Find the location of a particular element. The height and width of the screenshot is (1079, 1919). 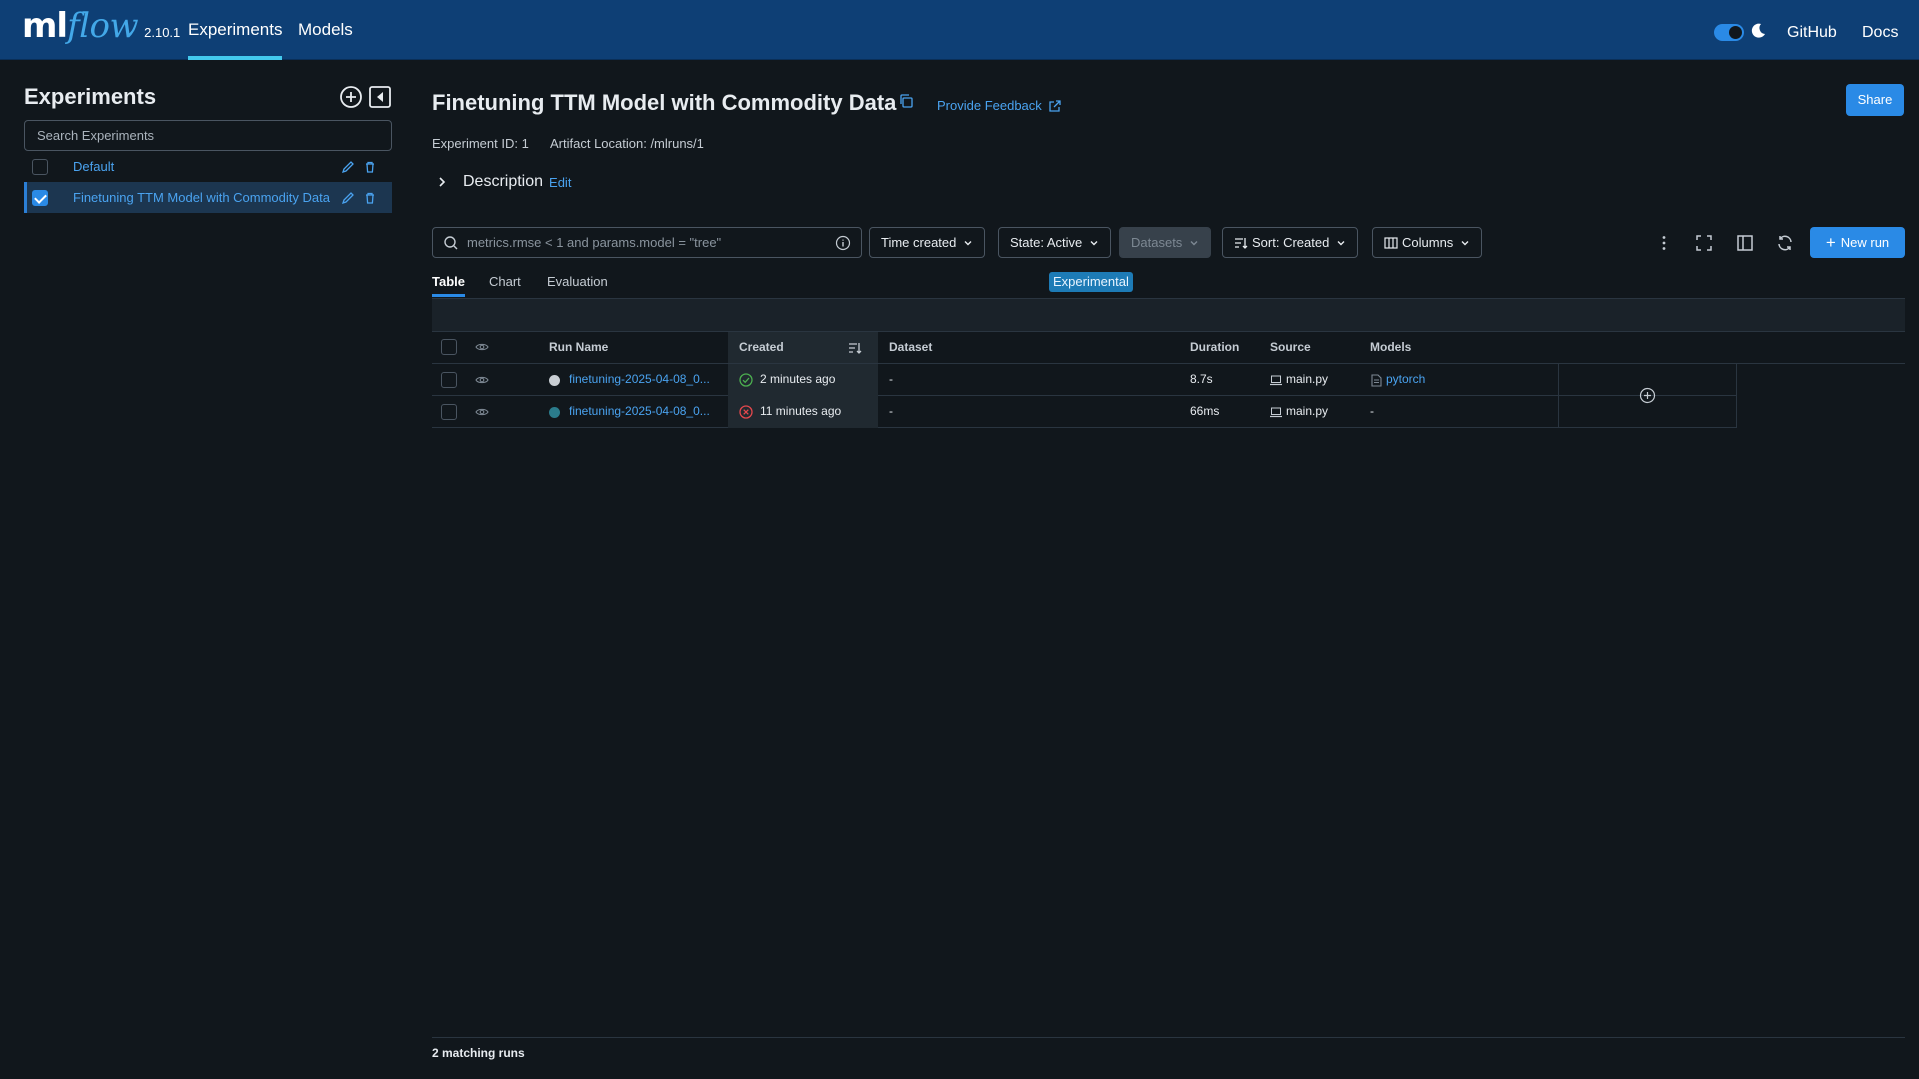

external-link-icon is located at coordinates (1055, 105).